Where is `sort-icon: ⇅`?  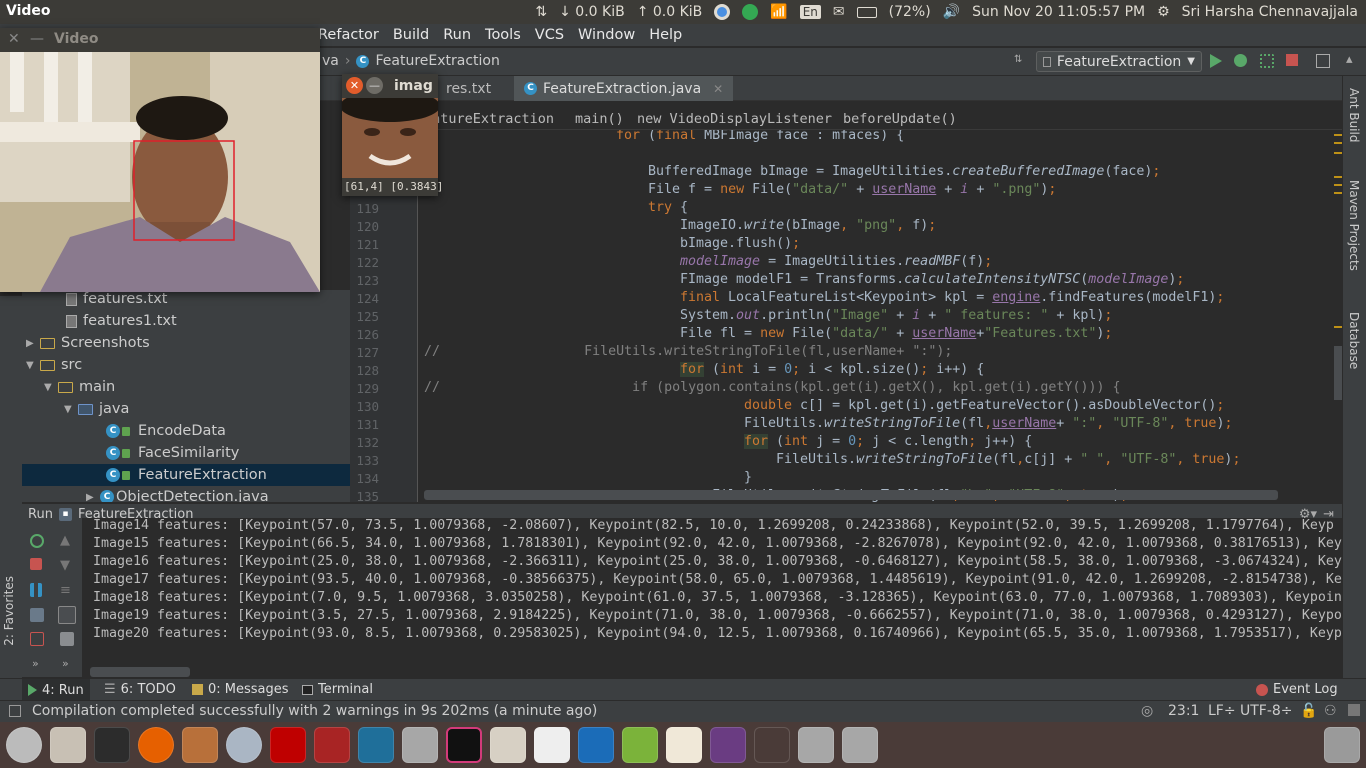
sort-icon: ⇅ is located at coordinates (1021, 61).